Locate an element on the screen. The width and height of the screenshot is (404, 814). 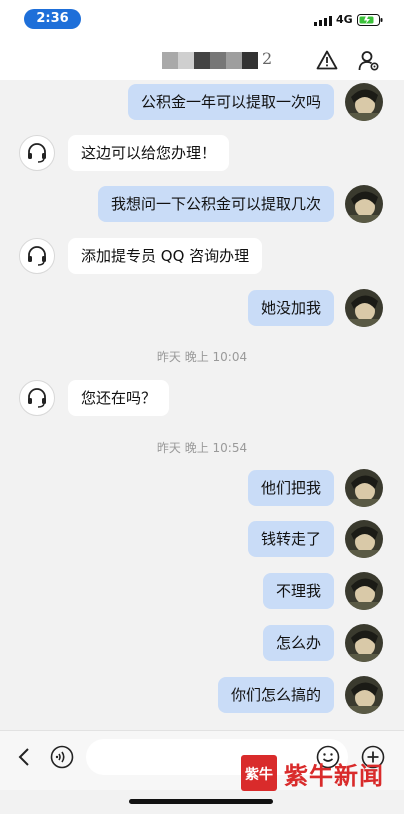
message-bubble-outgoing: 你们怎么搞的 is located at coordinates (275, 695).